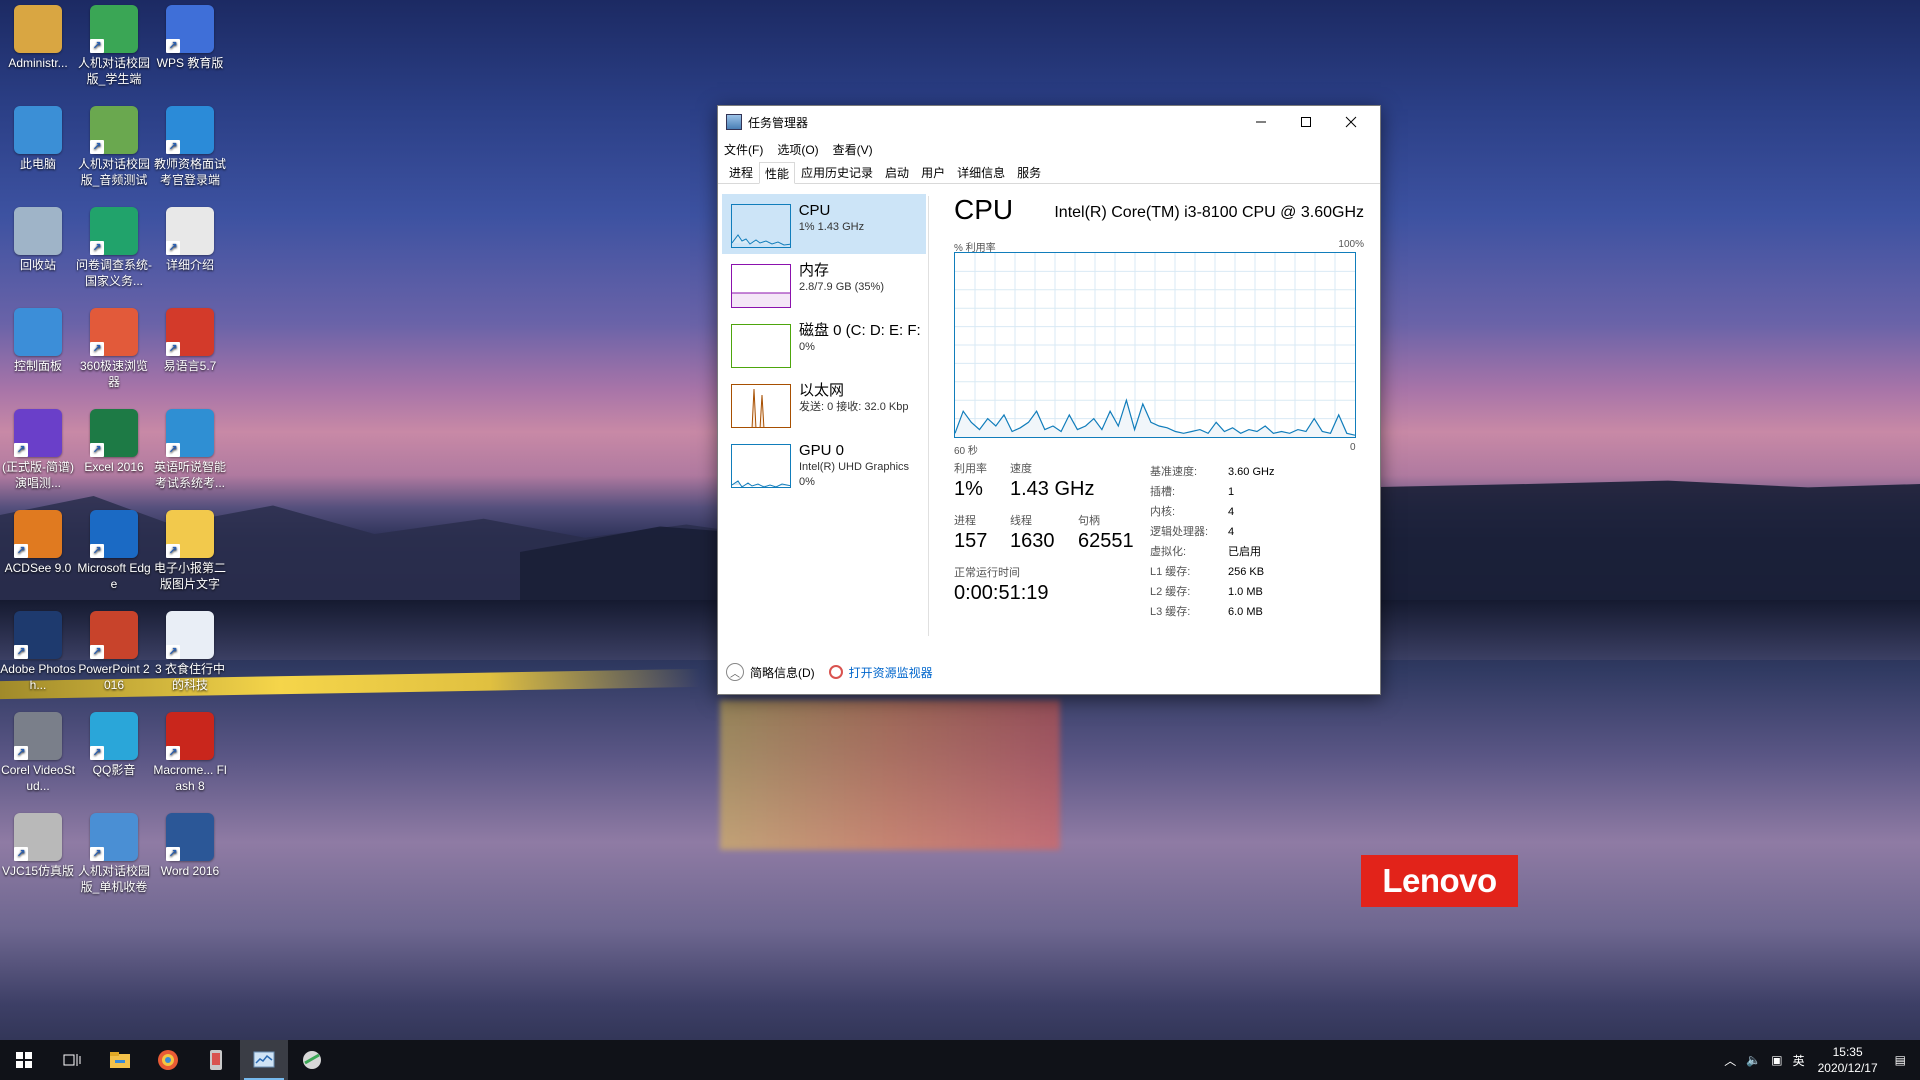  I want to click on resource-cpu: CPU 1% 1.43 GHz, so click(824, 224).